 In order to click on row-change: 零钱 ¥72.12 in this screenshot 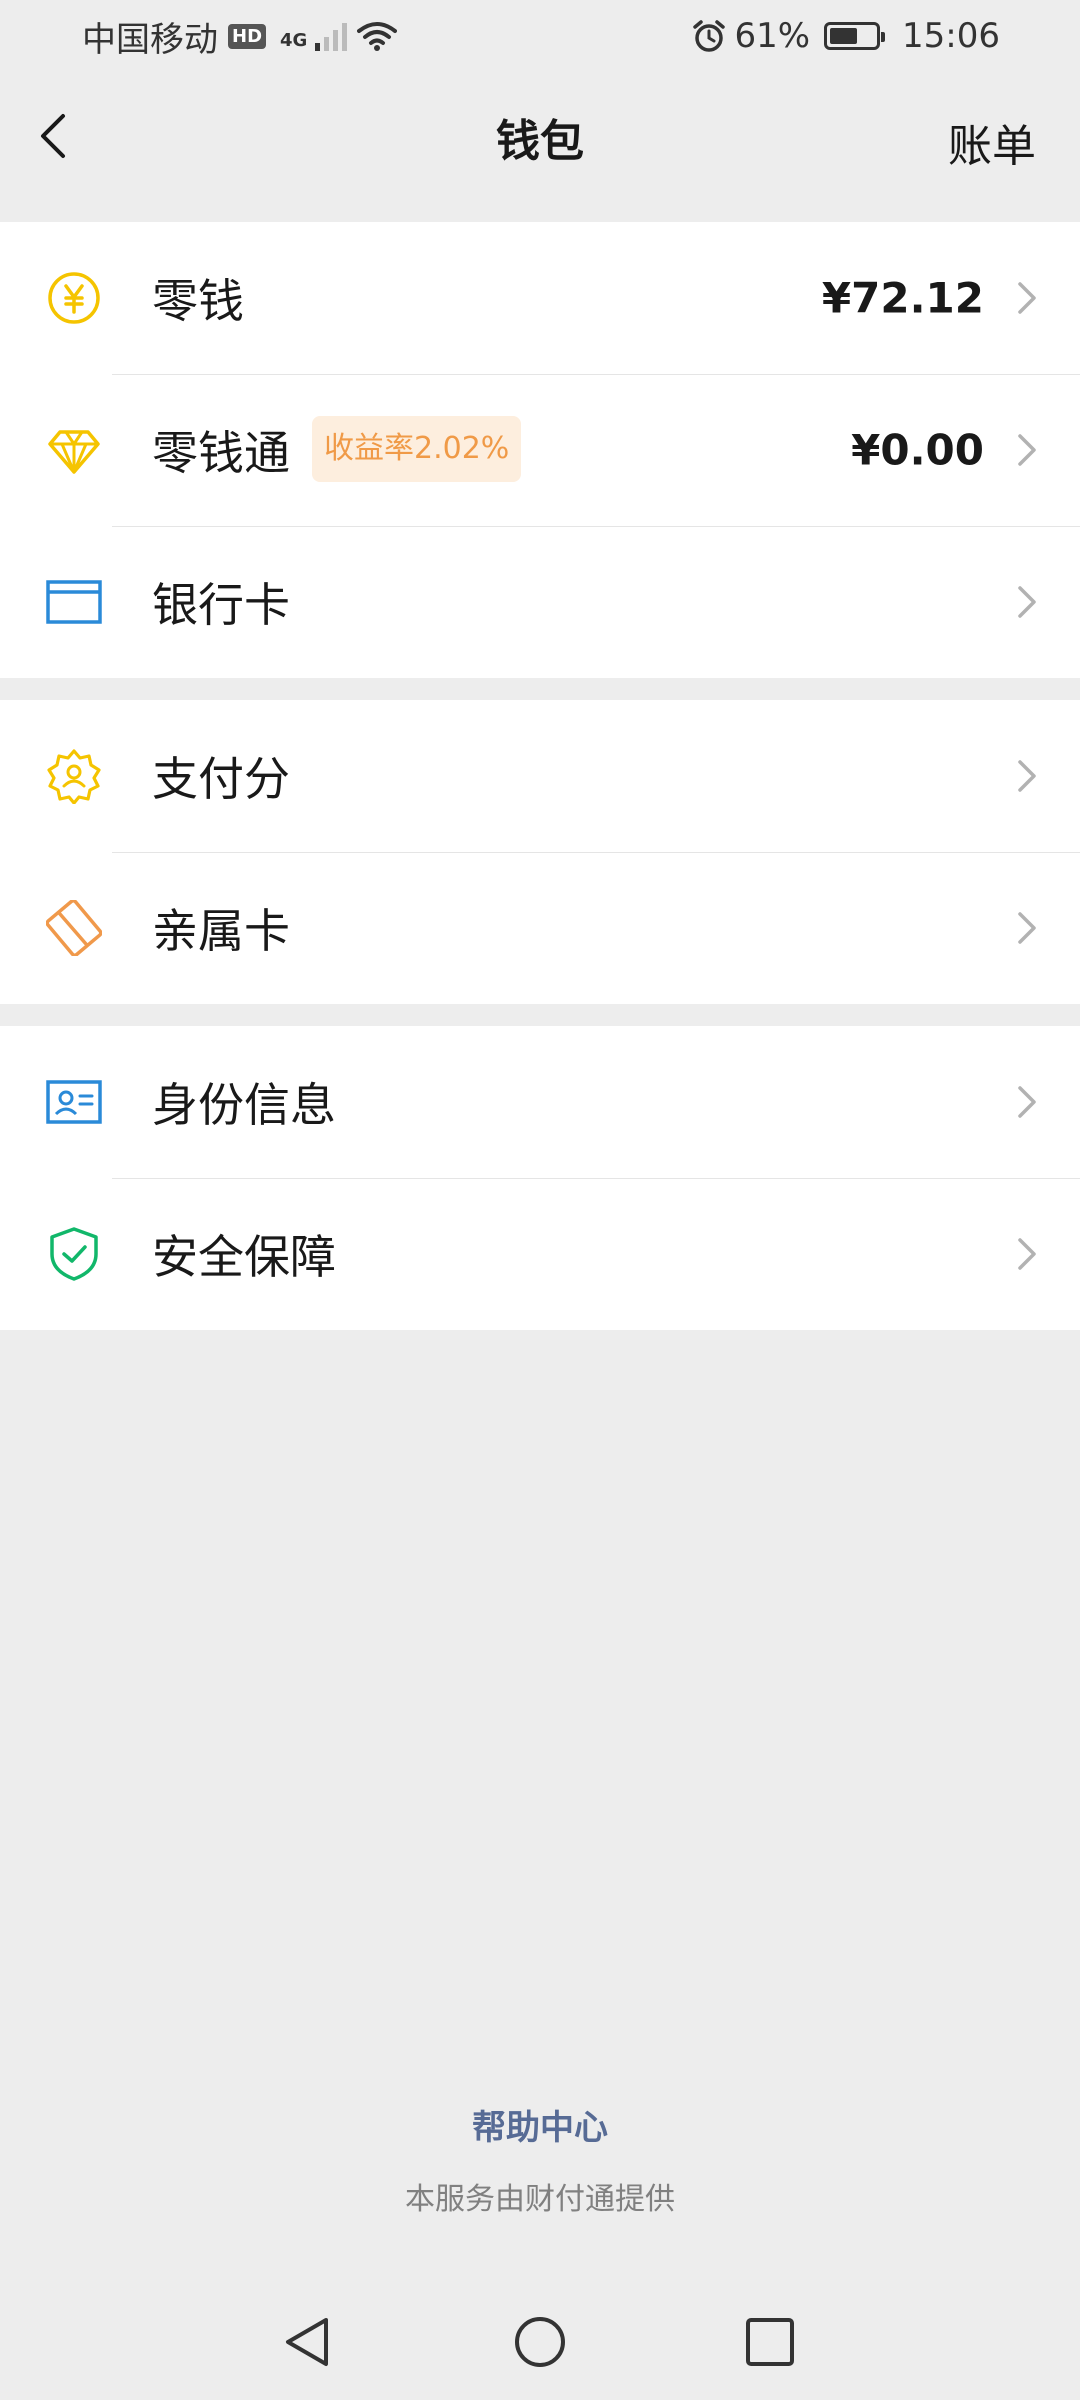, I will do `click(540, 298)`.